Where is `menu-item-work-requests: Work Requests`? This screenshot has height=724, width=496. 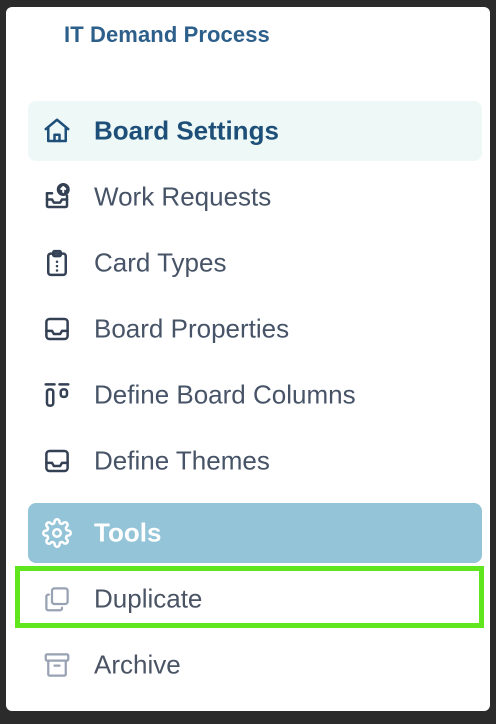
menu-item-work-requests: Work Requests is located at coordinates (255, 197).